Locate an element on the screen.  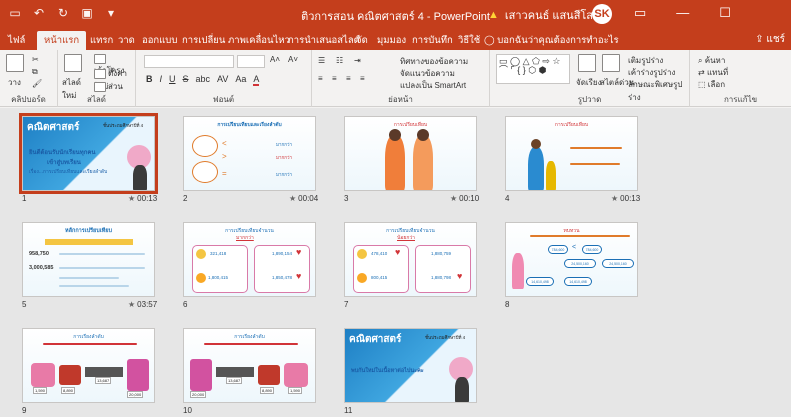
decrease-font-icon: A˅ is located at coordinates (293, 59).